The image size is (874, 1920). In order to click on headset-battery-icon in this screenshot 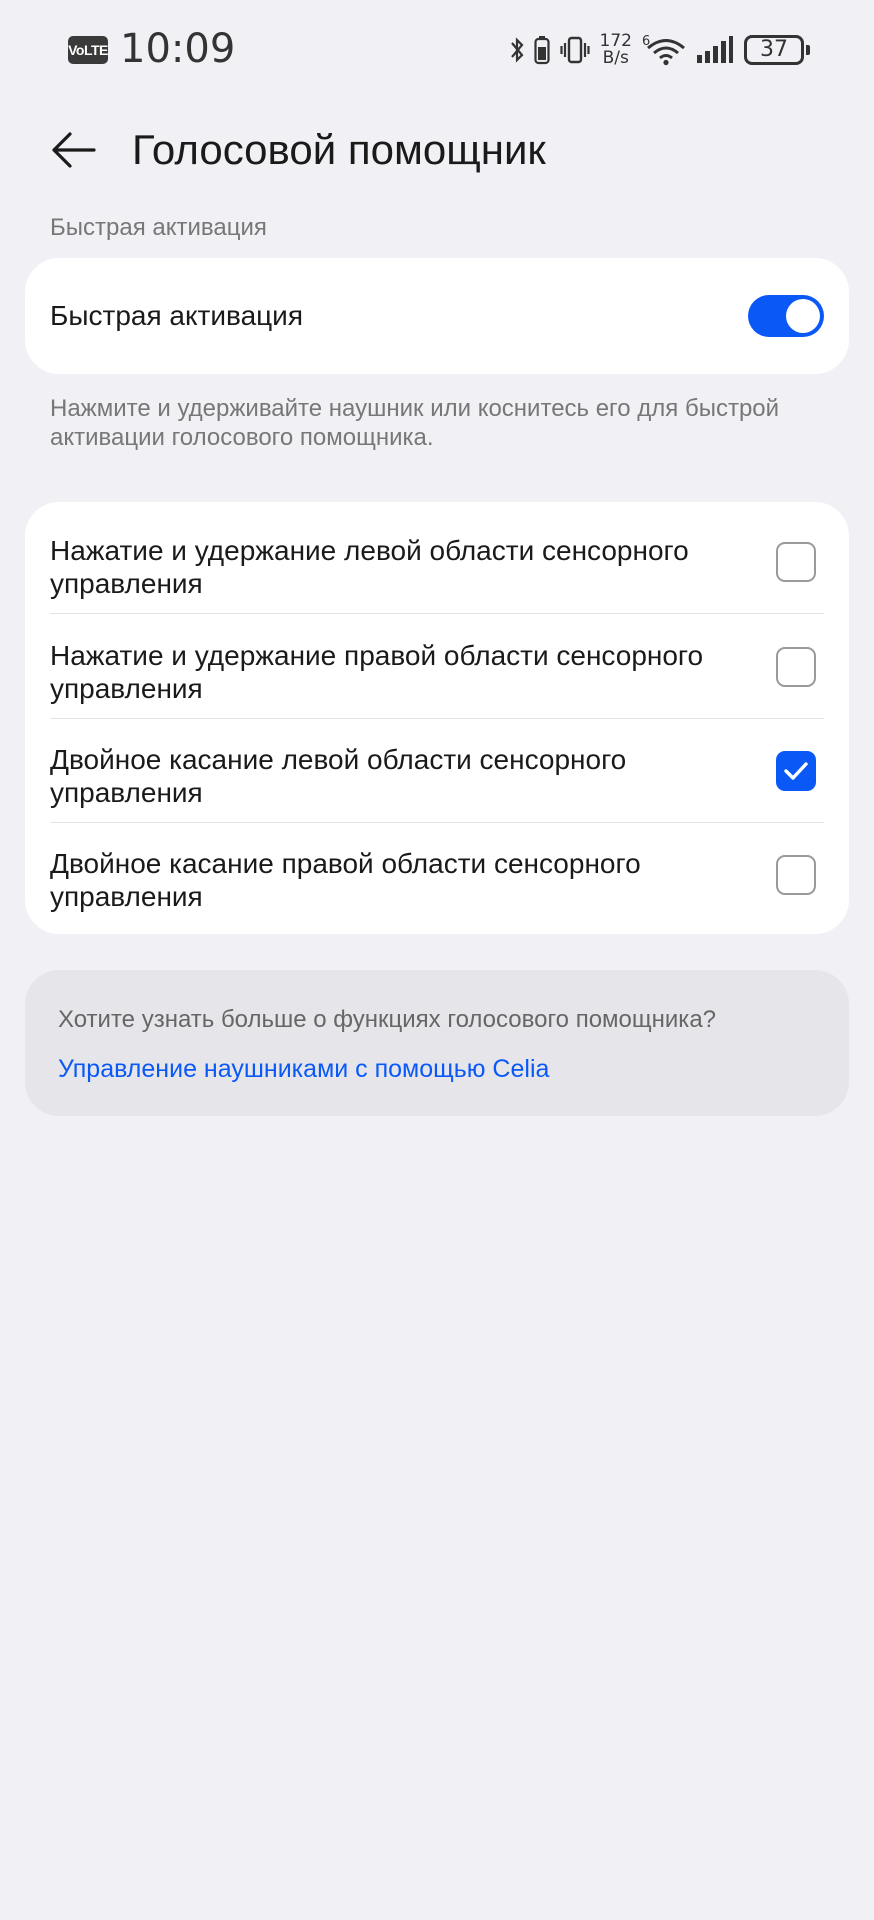, I will do `click(541, 50)`.